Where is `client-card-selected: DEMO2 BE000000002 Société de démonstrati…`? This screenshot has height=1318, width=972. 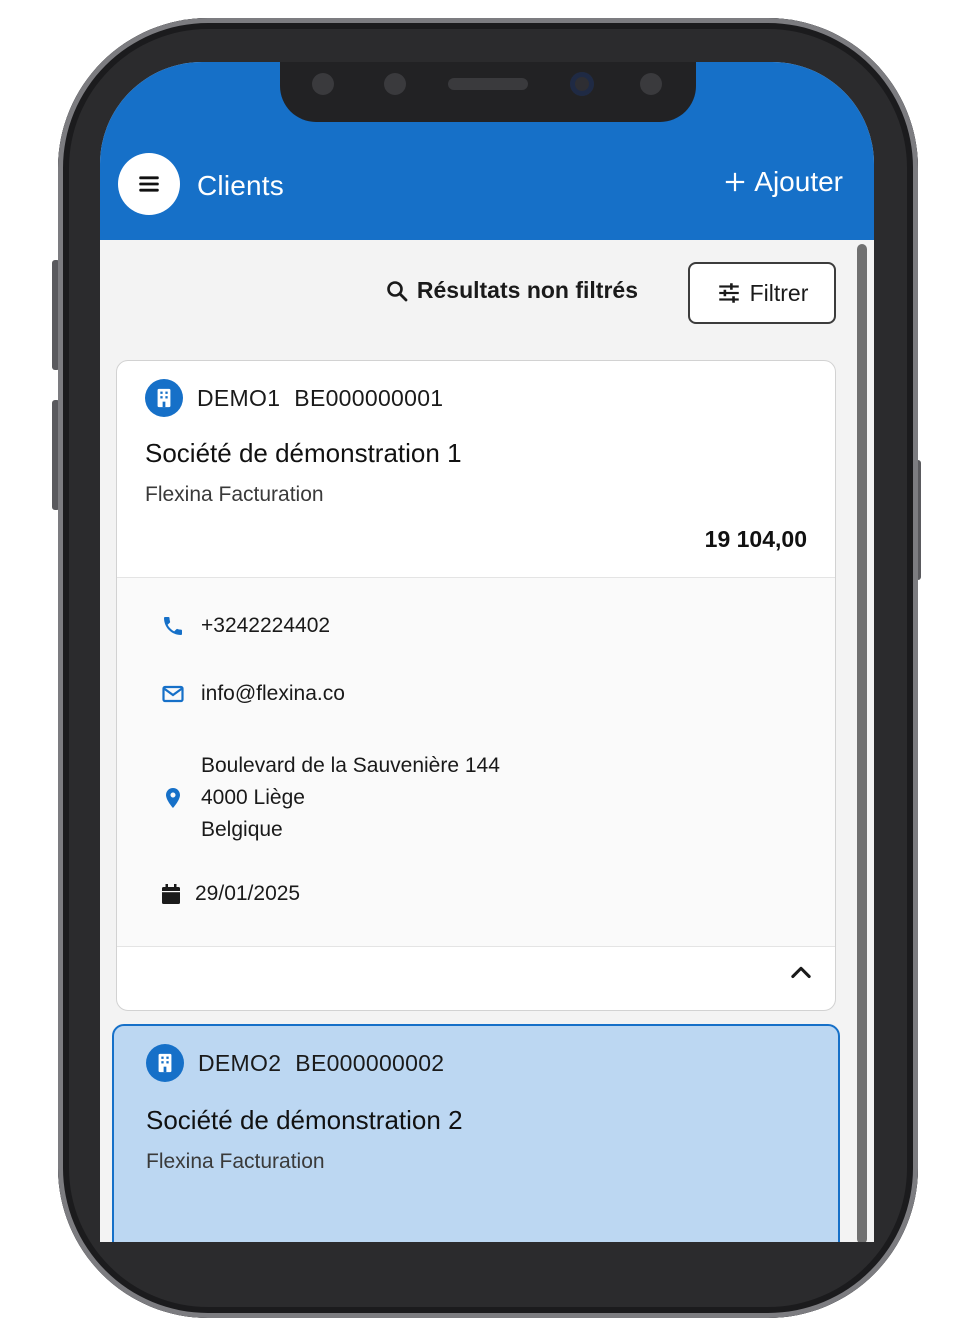
client-card-selected: DEMO2 BE000000002 Société de démonstrati… is located at coordinates (476, 1133).